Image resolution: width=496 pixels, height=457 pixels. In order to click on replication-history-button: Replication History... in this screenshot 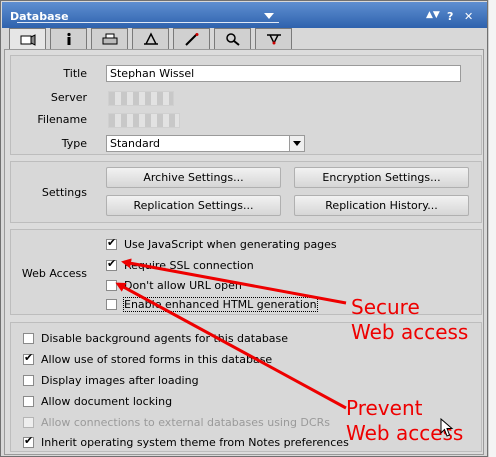, I will do `click(381, 205)`.